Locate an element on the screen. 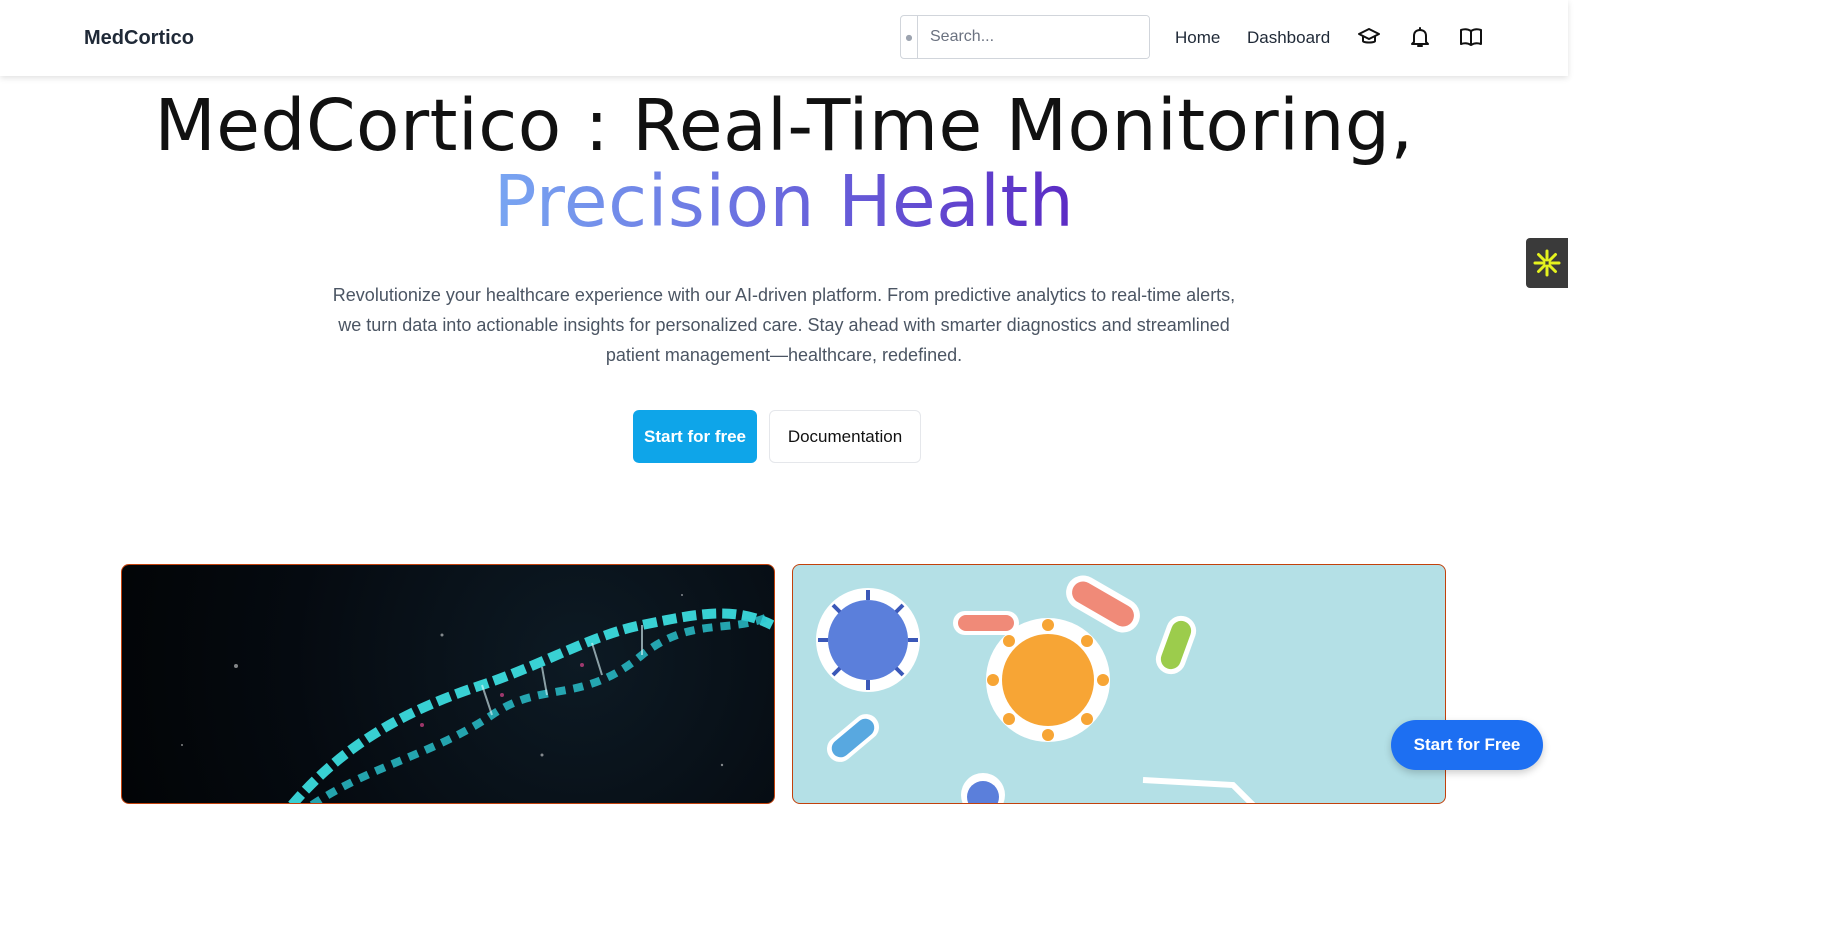  floating-start-free-button: Start for Free is located at coordinates (1467, 745).